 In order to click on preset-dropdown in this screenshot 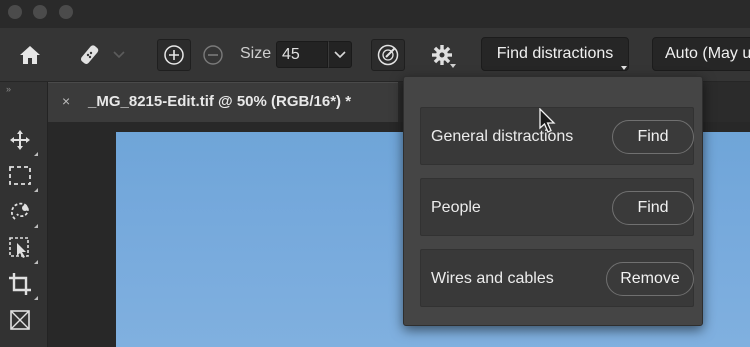, I will do `click(119, 55)`.